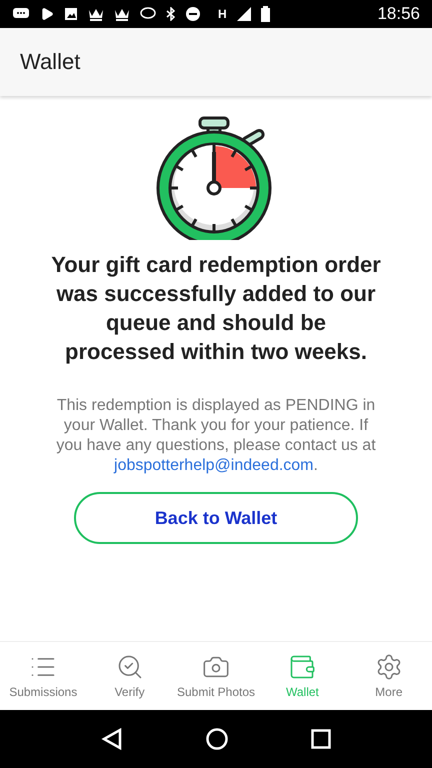 The image size is (432, 768). What do you see at coordinates (47, 14) in the screenshot?
I see `play-icon` at bounding box center [47, 14].